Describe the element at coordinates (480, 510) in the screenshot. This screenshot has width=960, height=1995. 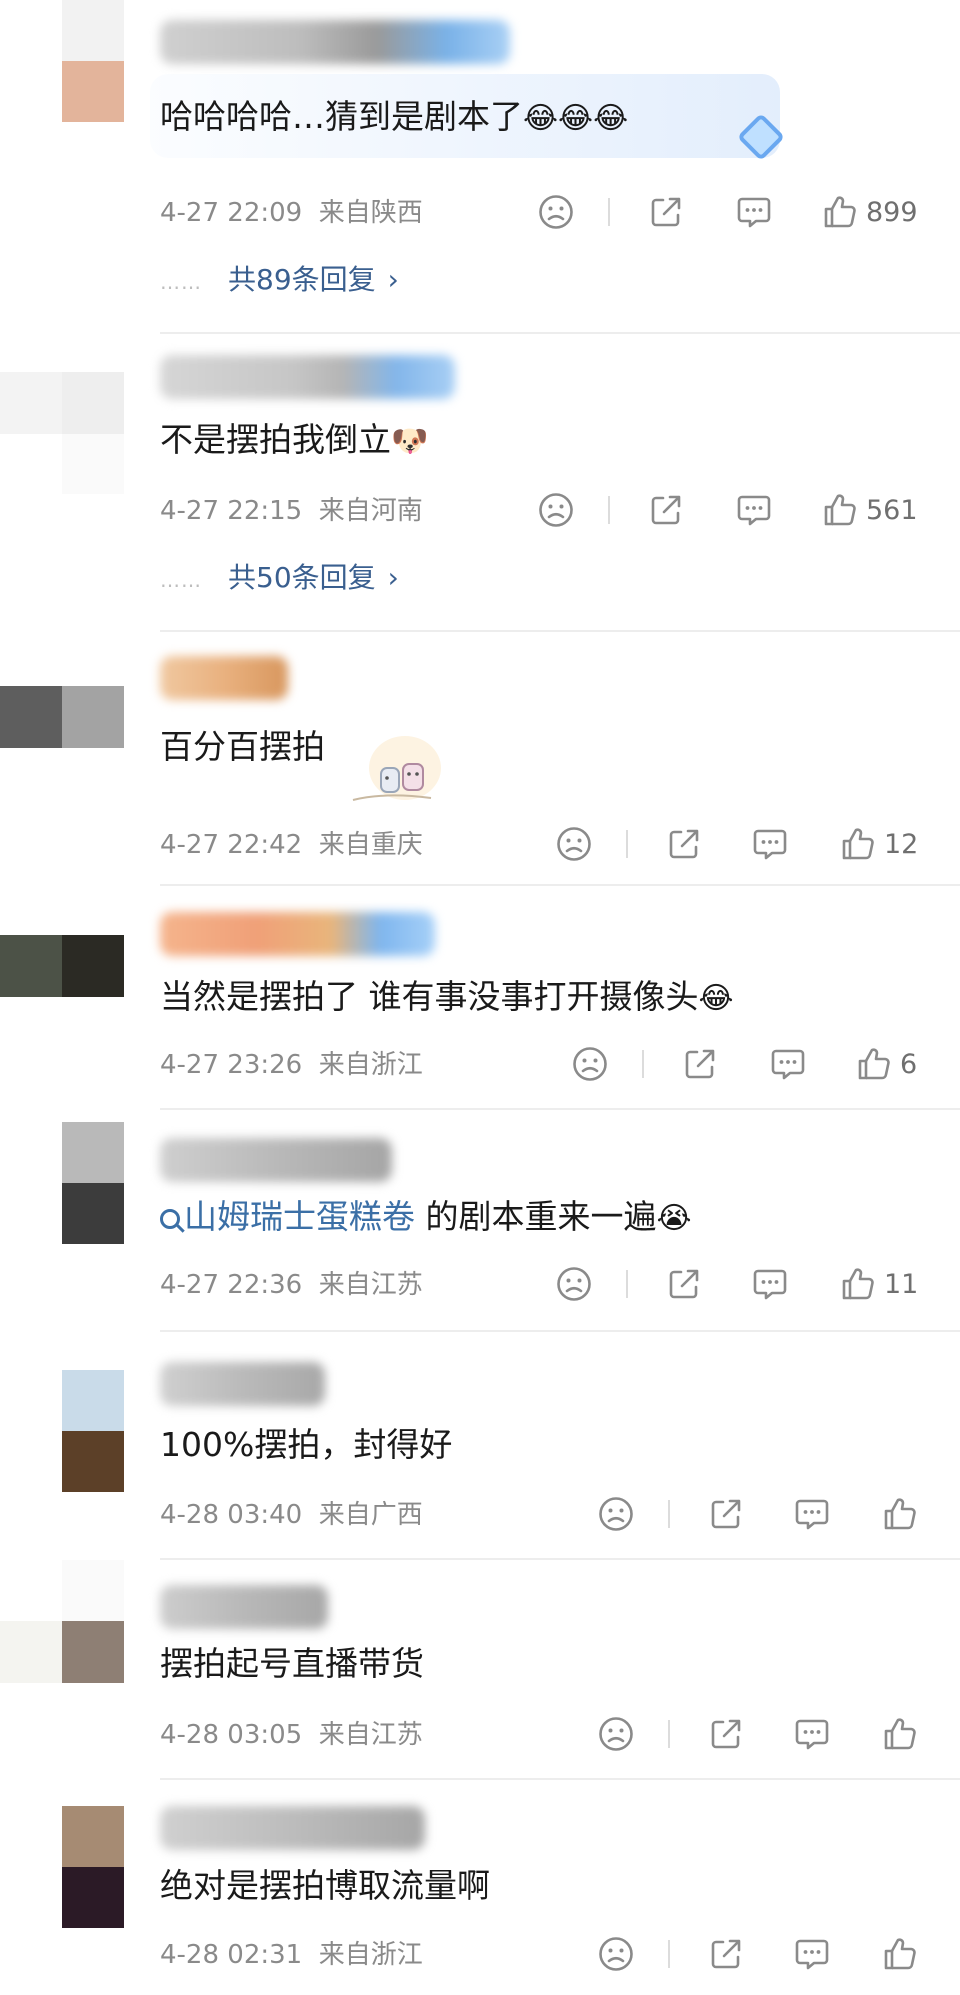
I see `comment-actions: 561` at that location.